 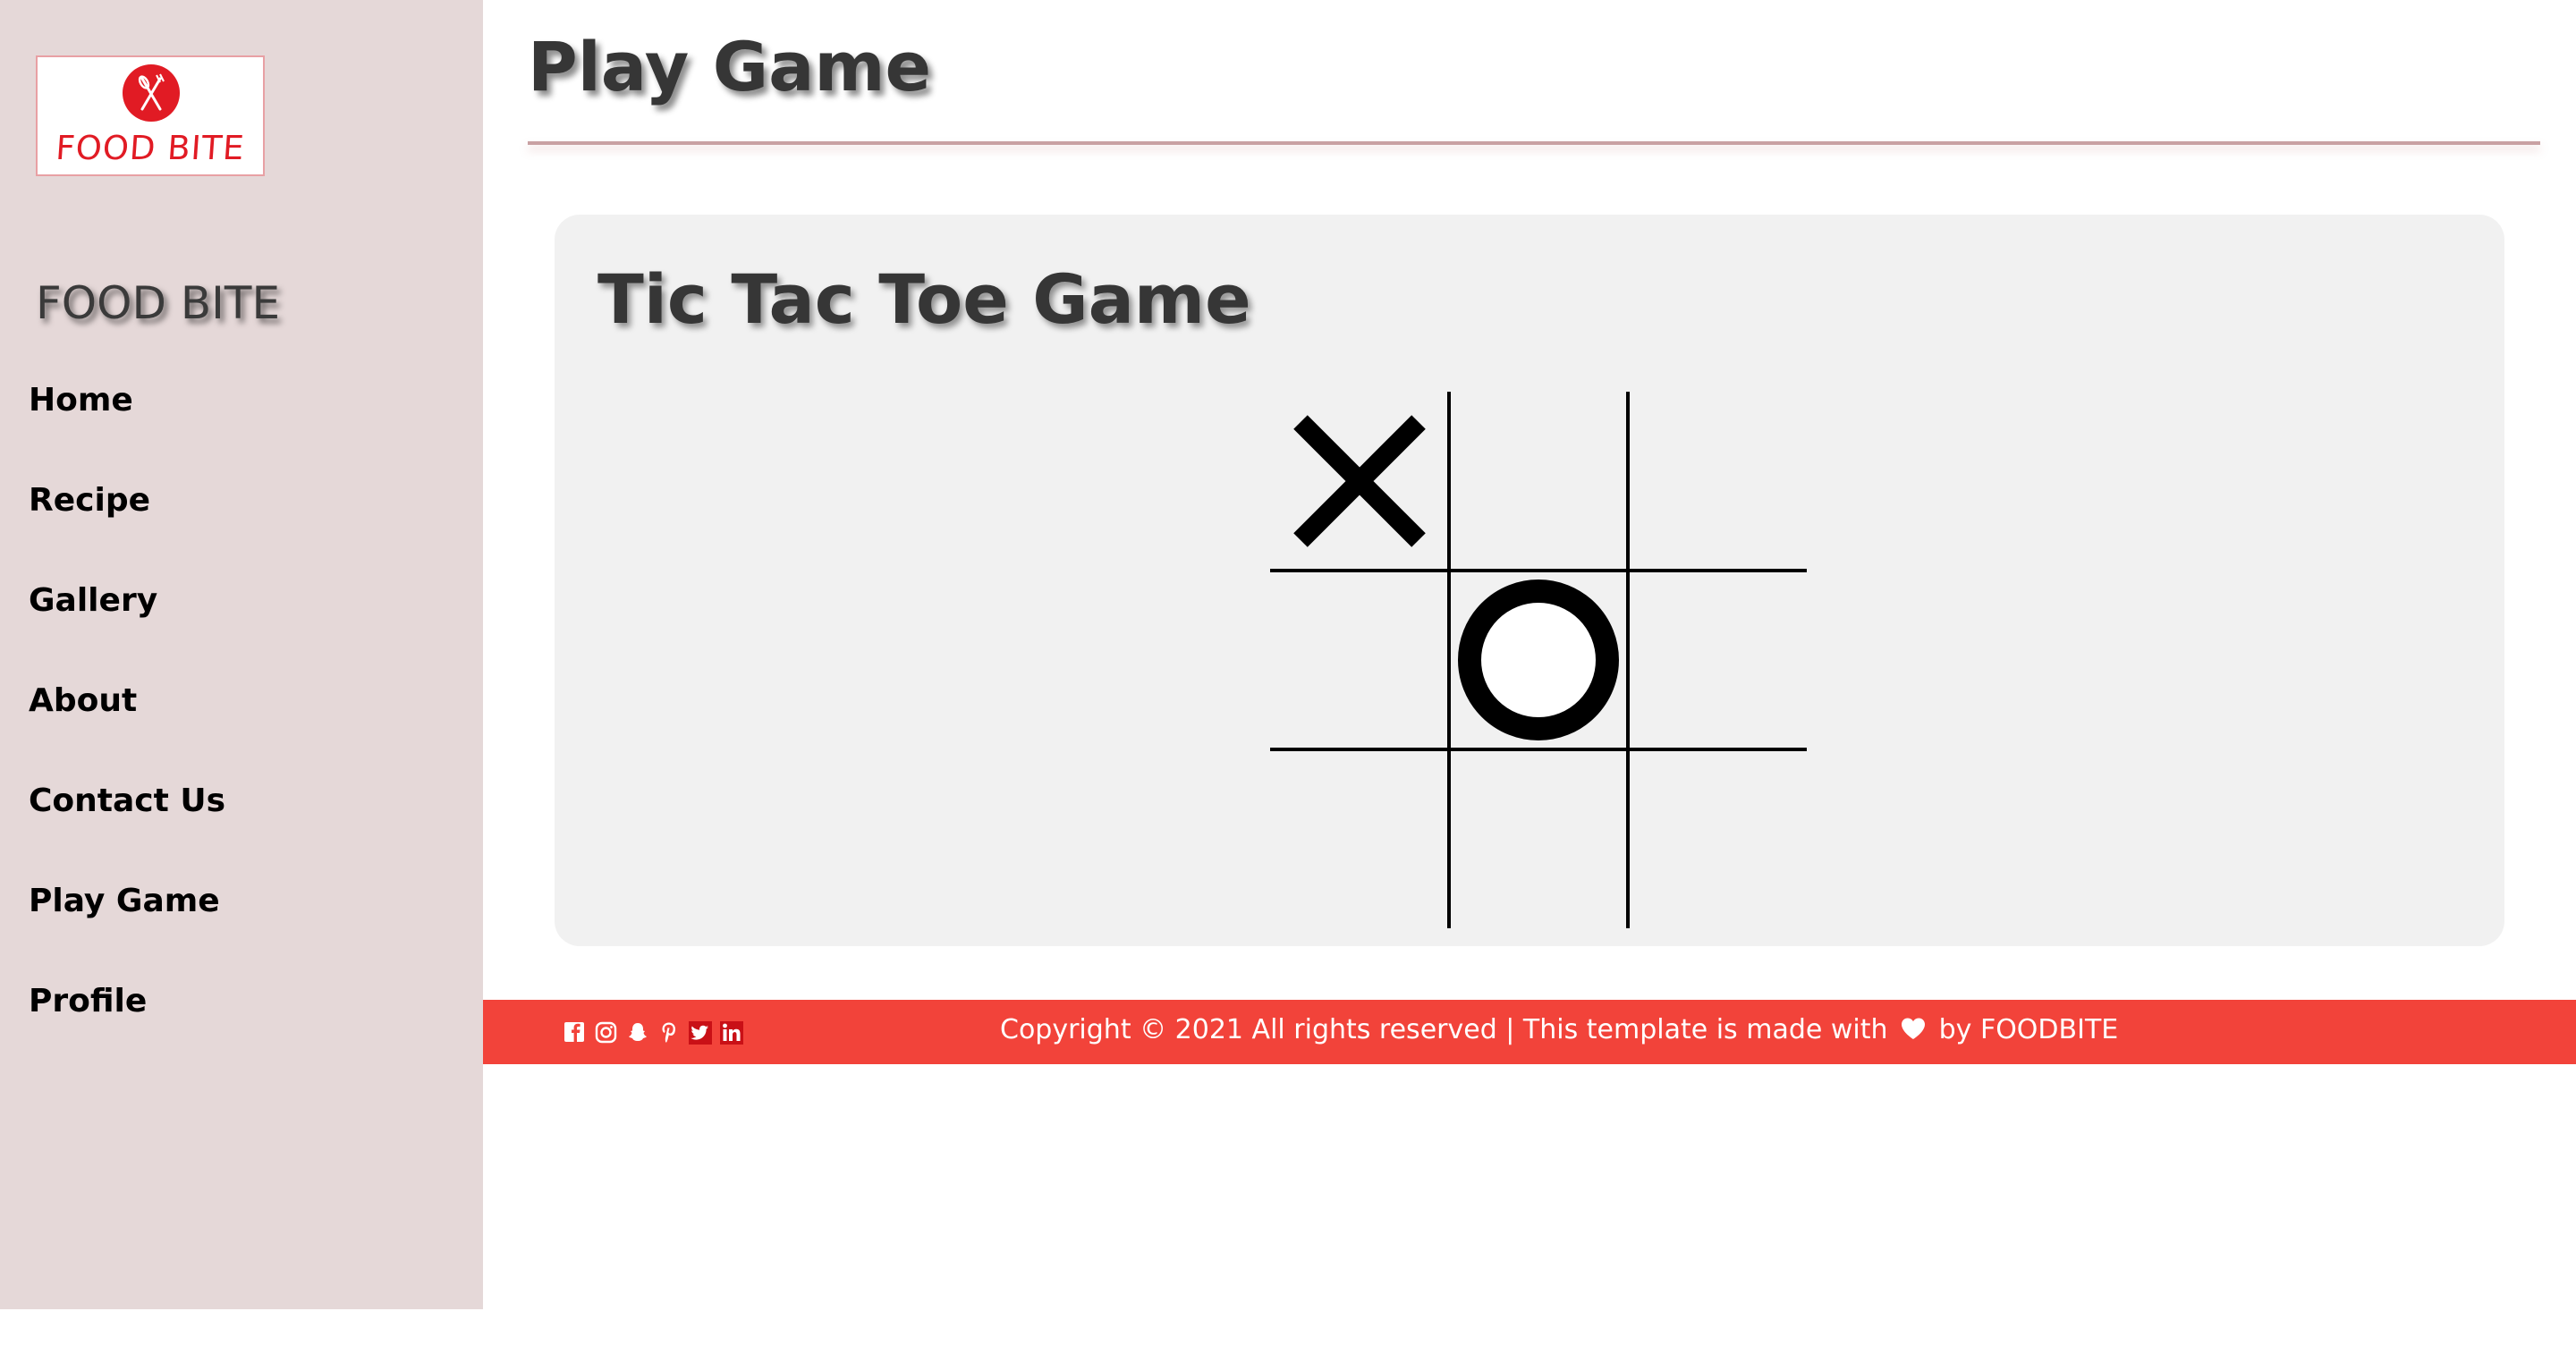 I want to click on sidebar-item-gallery: Gallery, so click(x=127, y=624).